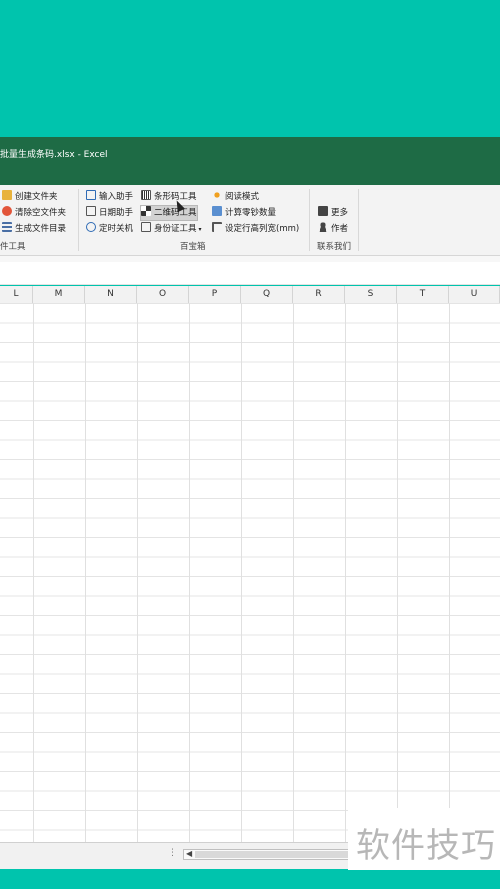 Image resolution: width=500 pixels, height=889 pixels. What do you see at coordinates (280, 854) in the screenshot?
I see `scrollbar-thumb` at bounding box center [280, 854].